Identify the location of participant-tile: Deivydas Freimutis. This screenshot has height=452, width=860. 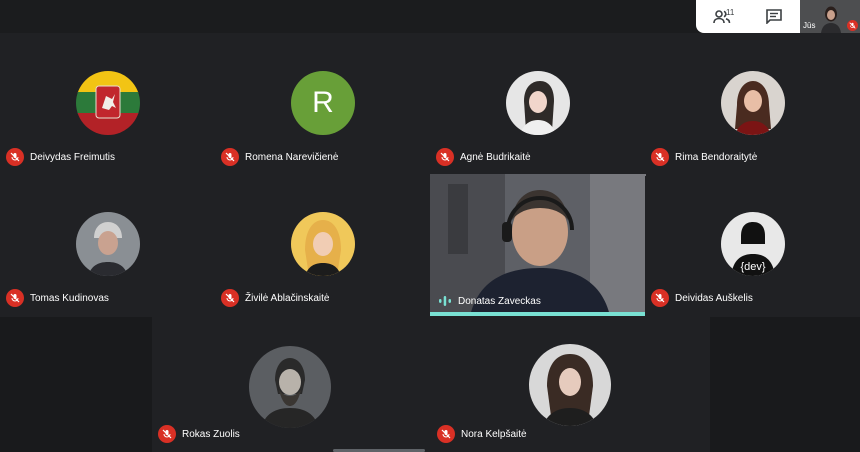
(107, 105).